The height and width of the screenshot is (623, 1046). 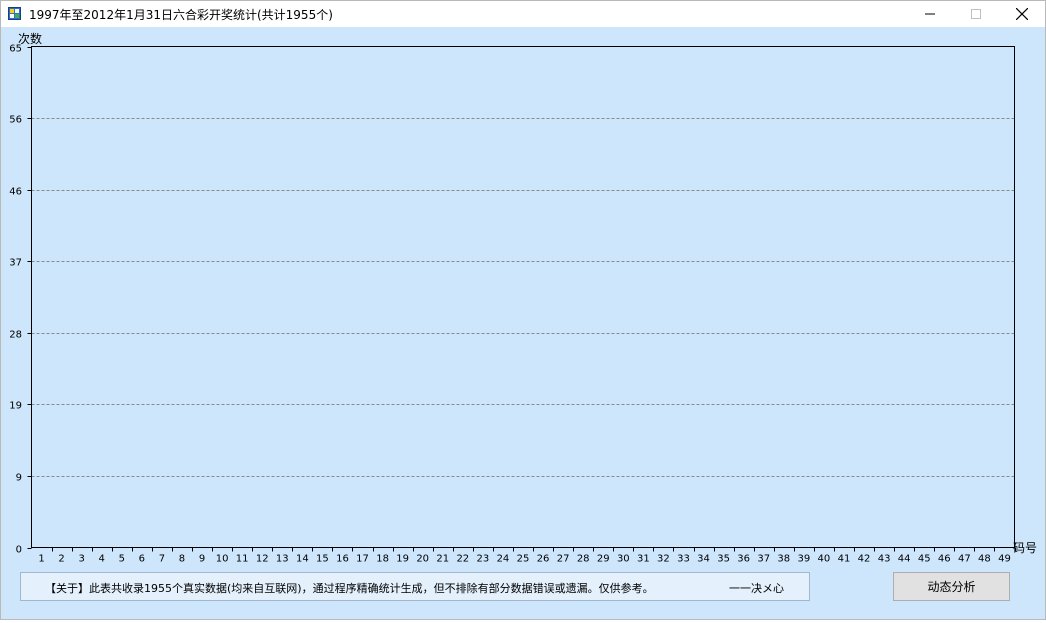 I want to click on x-tick-label: 40, so click(x=824, y=559).